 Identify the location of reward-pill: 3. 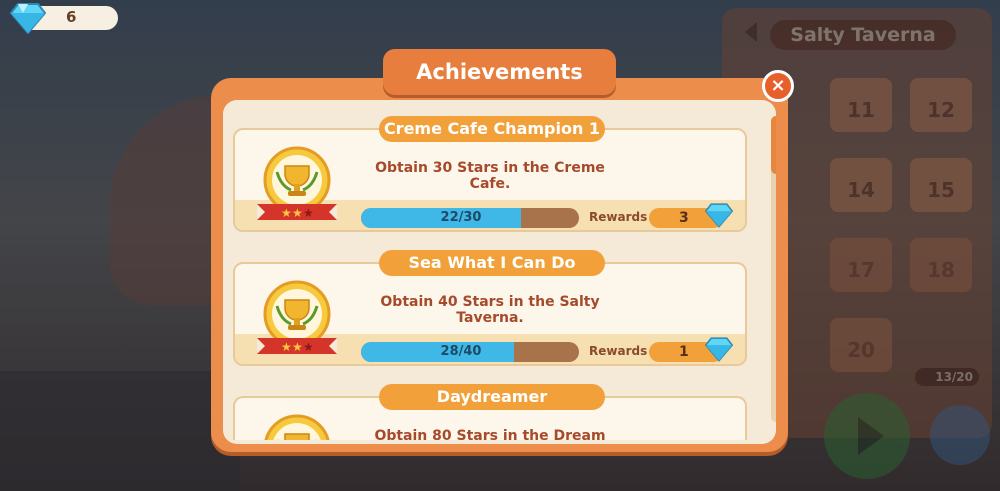
(691, 215).